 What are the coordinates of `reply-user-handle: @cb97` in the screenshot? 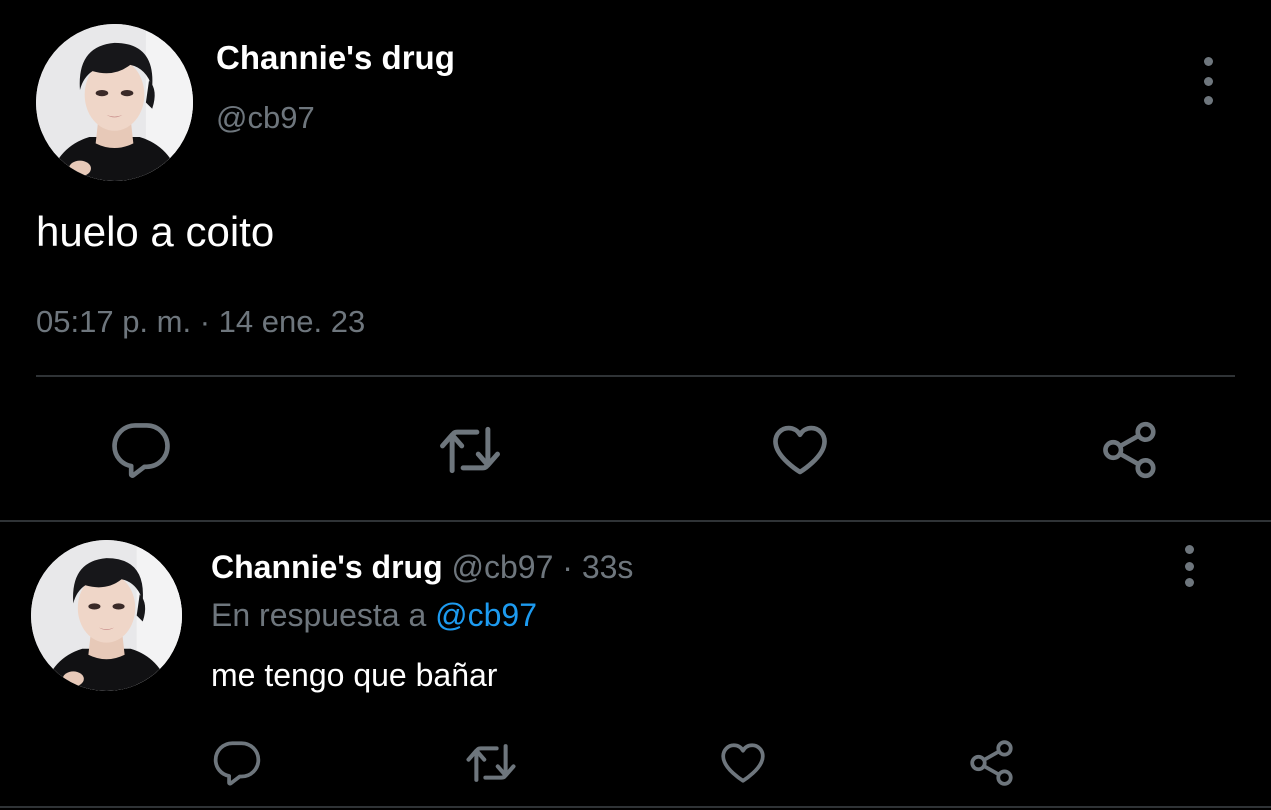 It's located at (503, 567).